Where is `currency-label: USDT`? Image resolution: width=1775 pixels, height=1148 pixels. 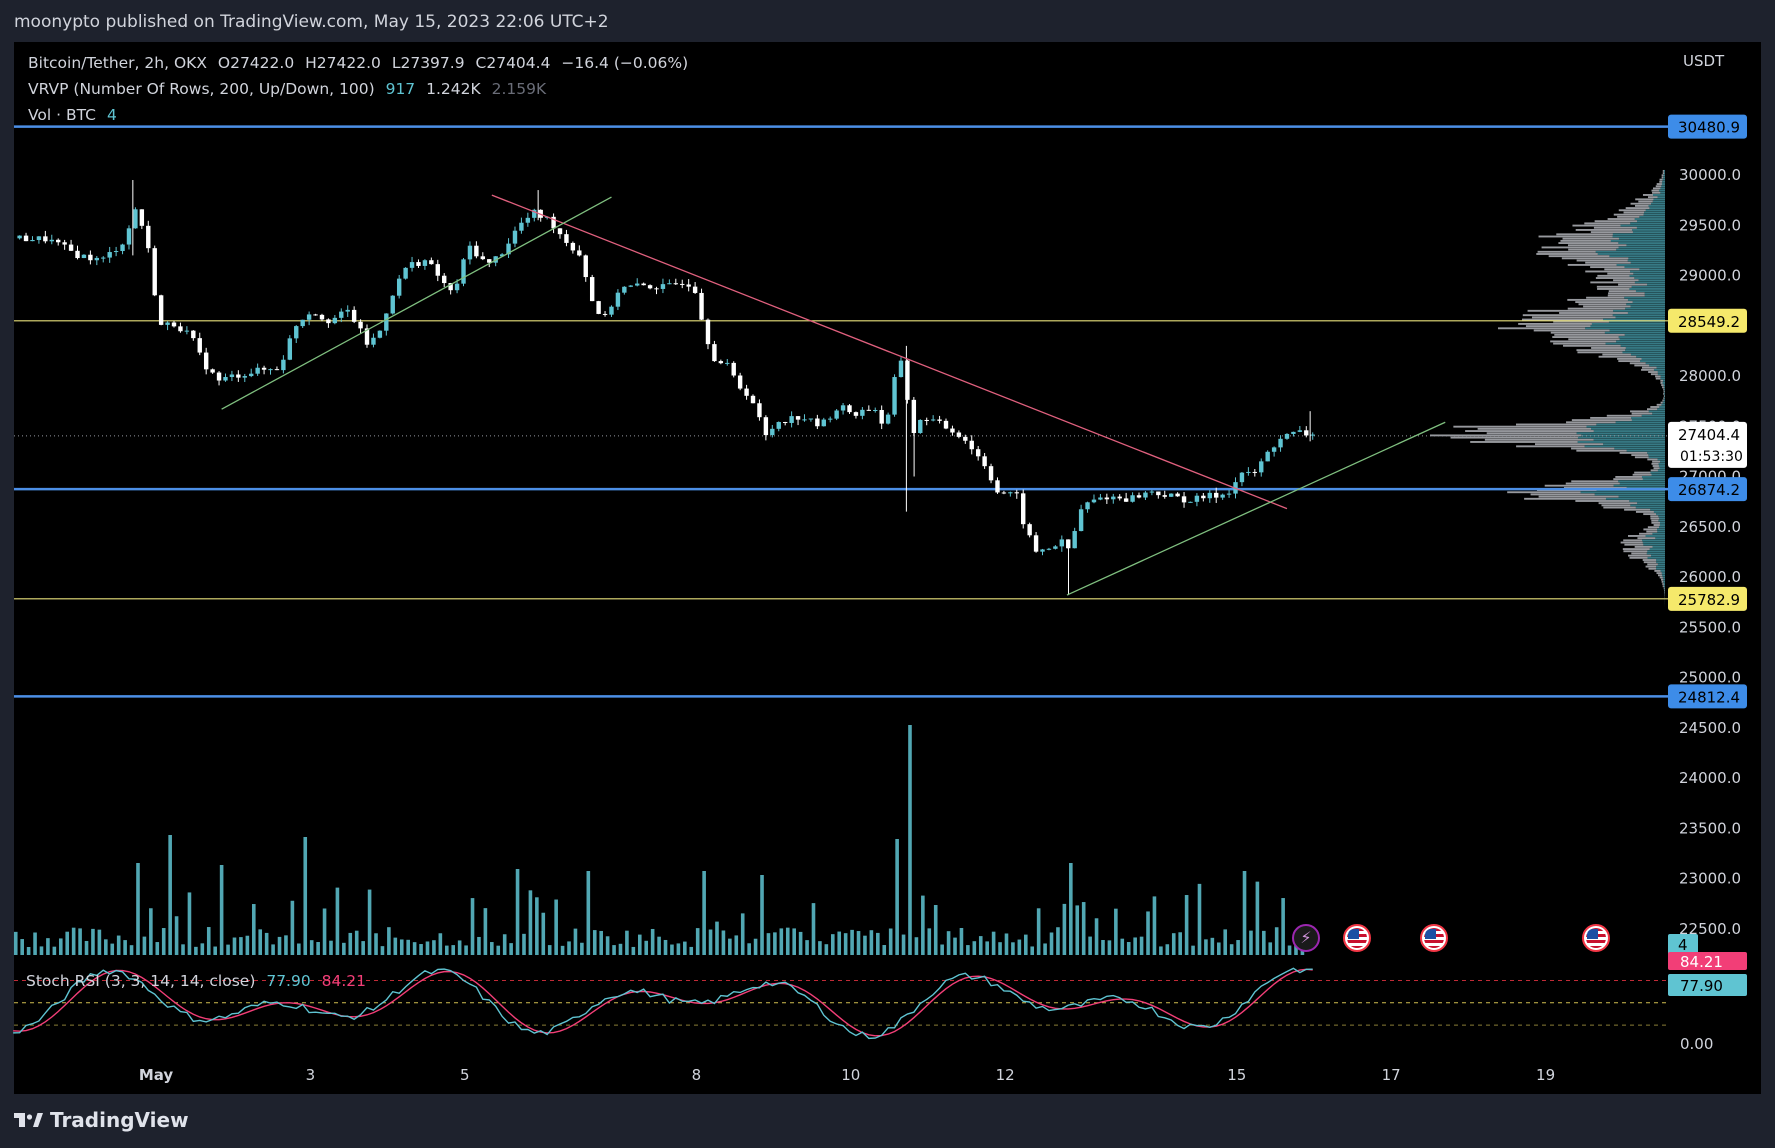
currency-label: USDT is located at coordinates (1703, 61).